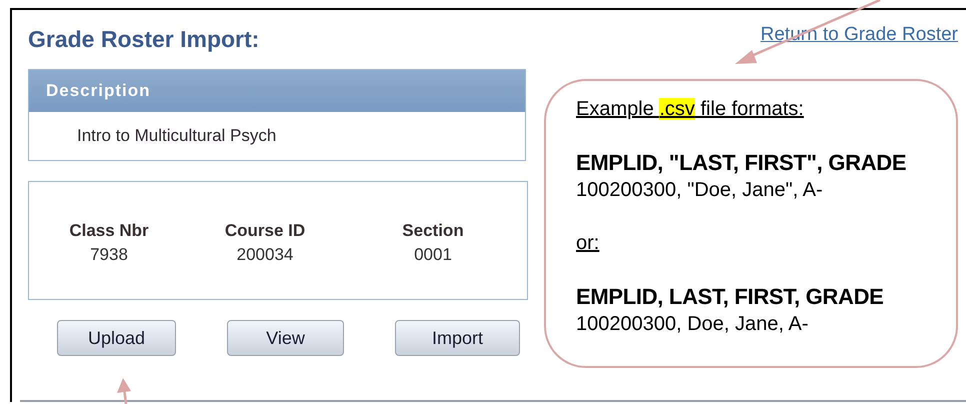 The image size is (966, 404). Describe the element at coordinates (693, 324) in the screenshot. I see `format-sample: 100200300, Doe, Jane, A-` at that location.